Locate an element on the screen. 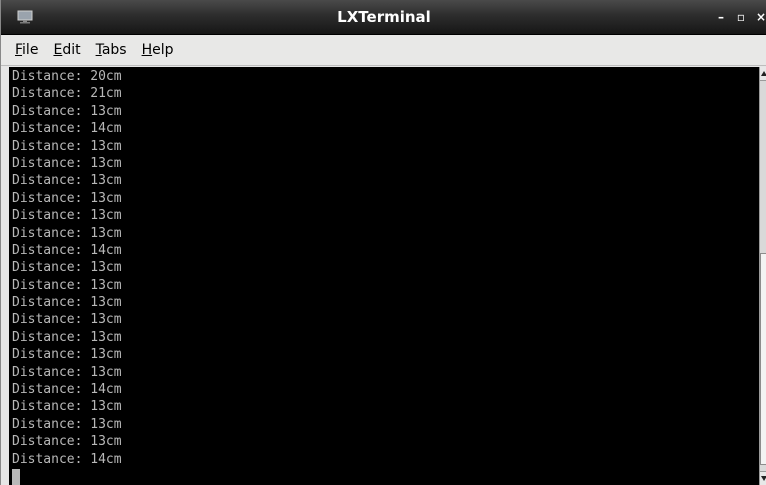 The height and width of the screenshot is (485, 766). text-cursor is located at coordinates (16, 477).